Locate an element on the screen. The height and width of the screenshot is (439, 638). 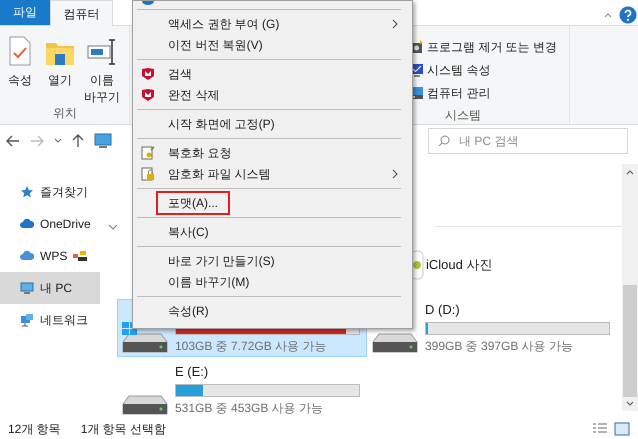
group-label: 시스템 is located at coordinates (463, 115).